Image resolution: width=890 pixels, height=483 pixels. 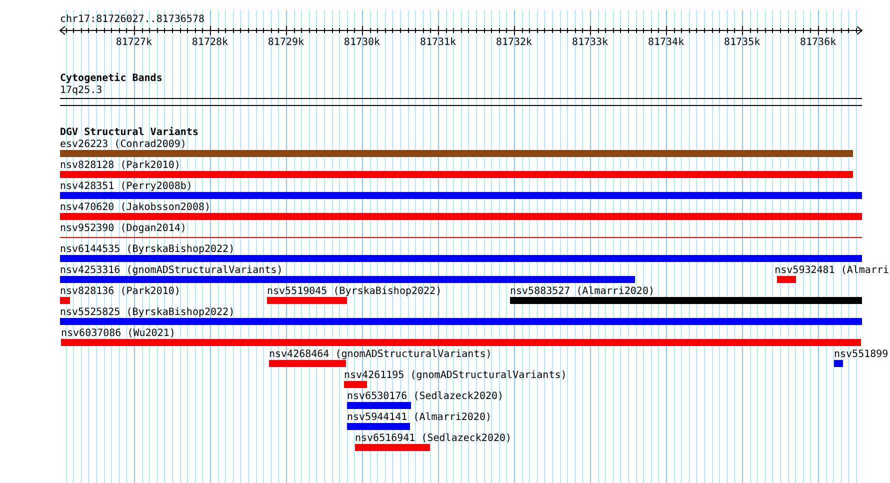 What do you see at coordinates (742, 42) in the screenshot?
I see `tick-label: 81735k` at bounding box center [742, 42].